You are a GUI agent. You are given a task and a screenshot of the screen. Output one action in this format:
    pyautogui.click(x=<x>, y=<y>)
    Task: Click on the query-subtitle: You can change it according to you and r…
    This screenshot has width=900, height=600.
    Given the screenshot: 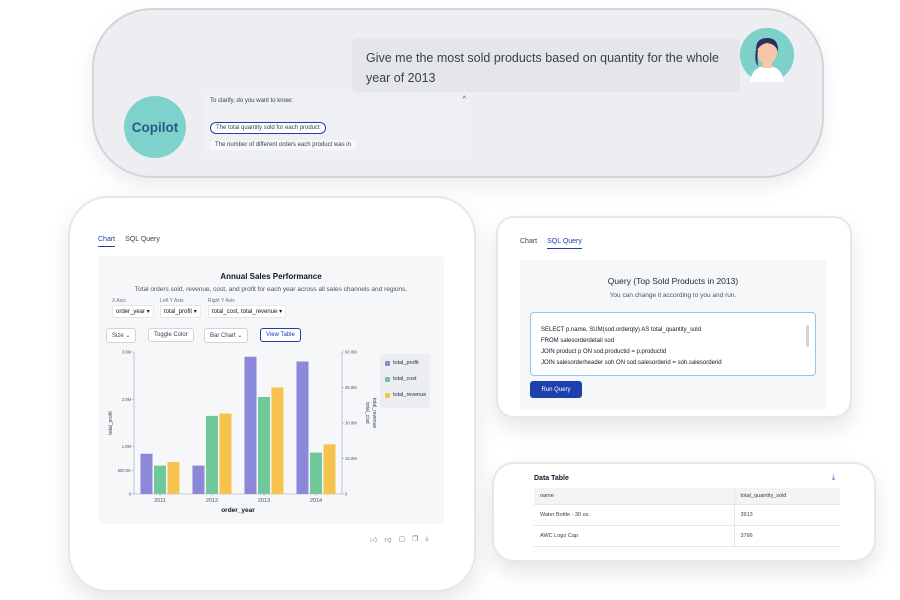 What is the action you would take?
    pyautogui.click(x=673, y=295)
    